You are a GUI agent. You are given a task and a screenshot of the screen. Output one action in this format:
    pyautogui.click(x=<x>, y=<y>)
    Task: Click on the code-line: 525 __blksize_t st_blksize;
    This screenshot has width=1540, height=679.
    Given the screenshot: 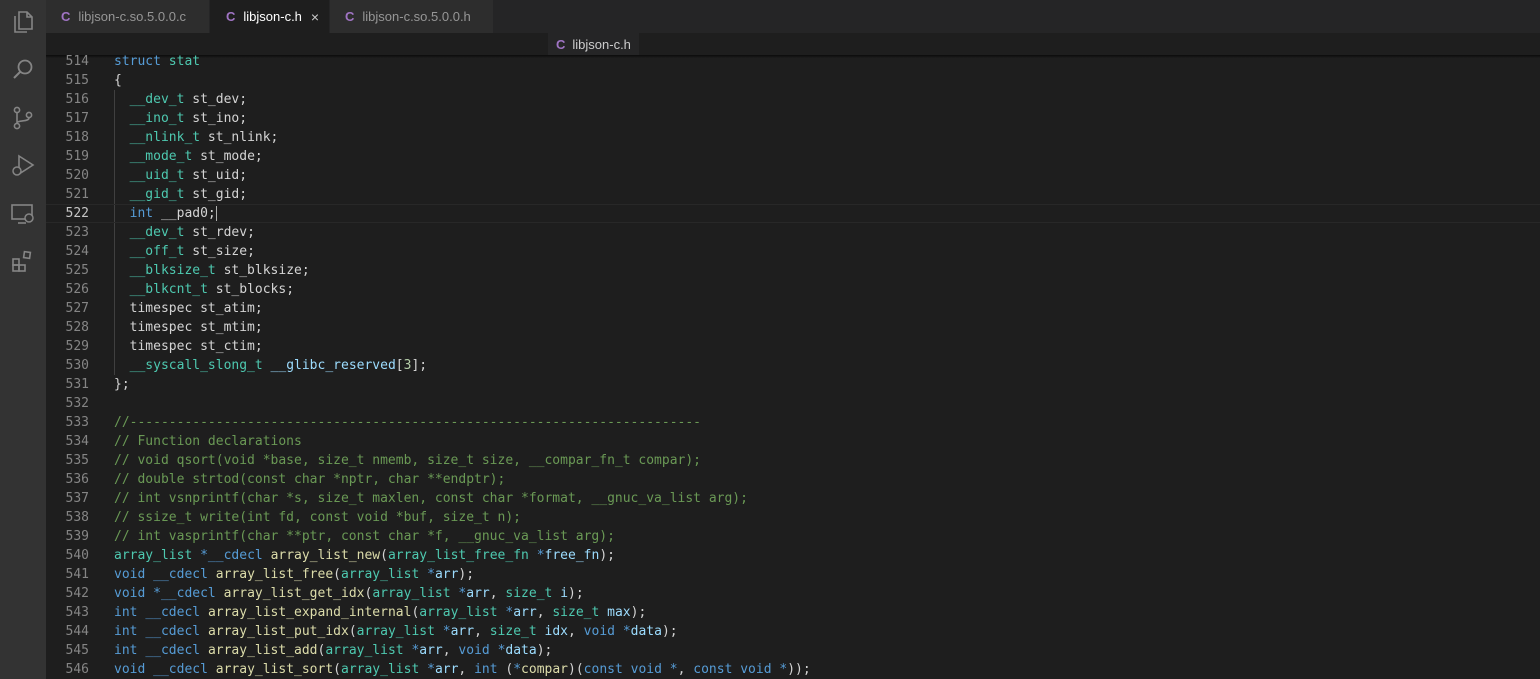 What is the action you would take?
    pyautogui.click(x=793, y=270)
    